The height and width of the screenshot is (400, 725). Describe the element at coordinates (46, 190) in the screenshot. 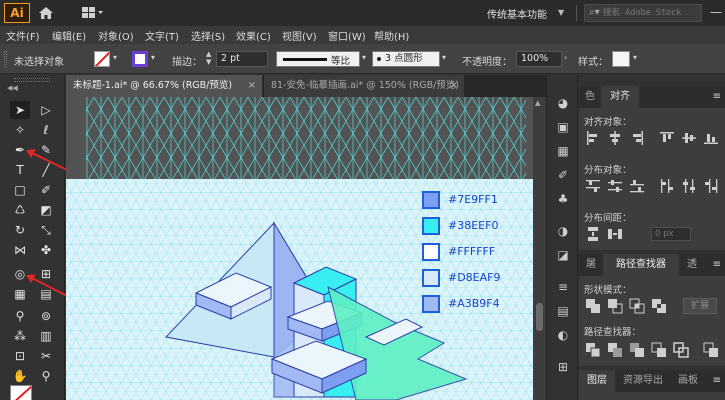

I see `paintbrush-tool-icon: ✐` at that location.